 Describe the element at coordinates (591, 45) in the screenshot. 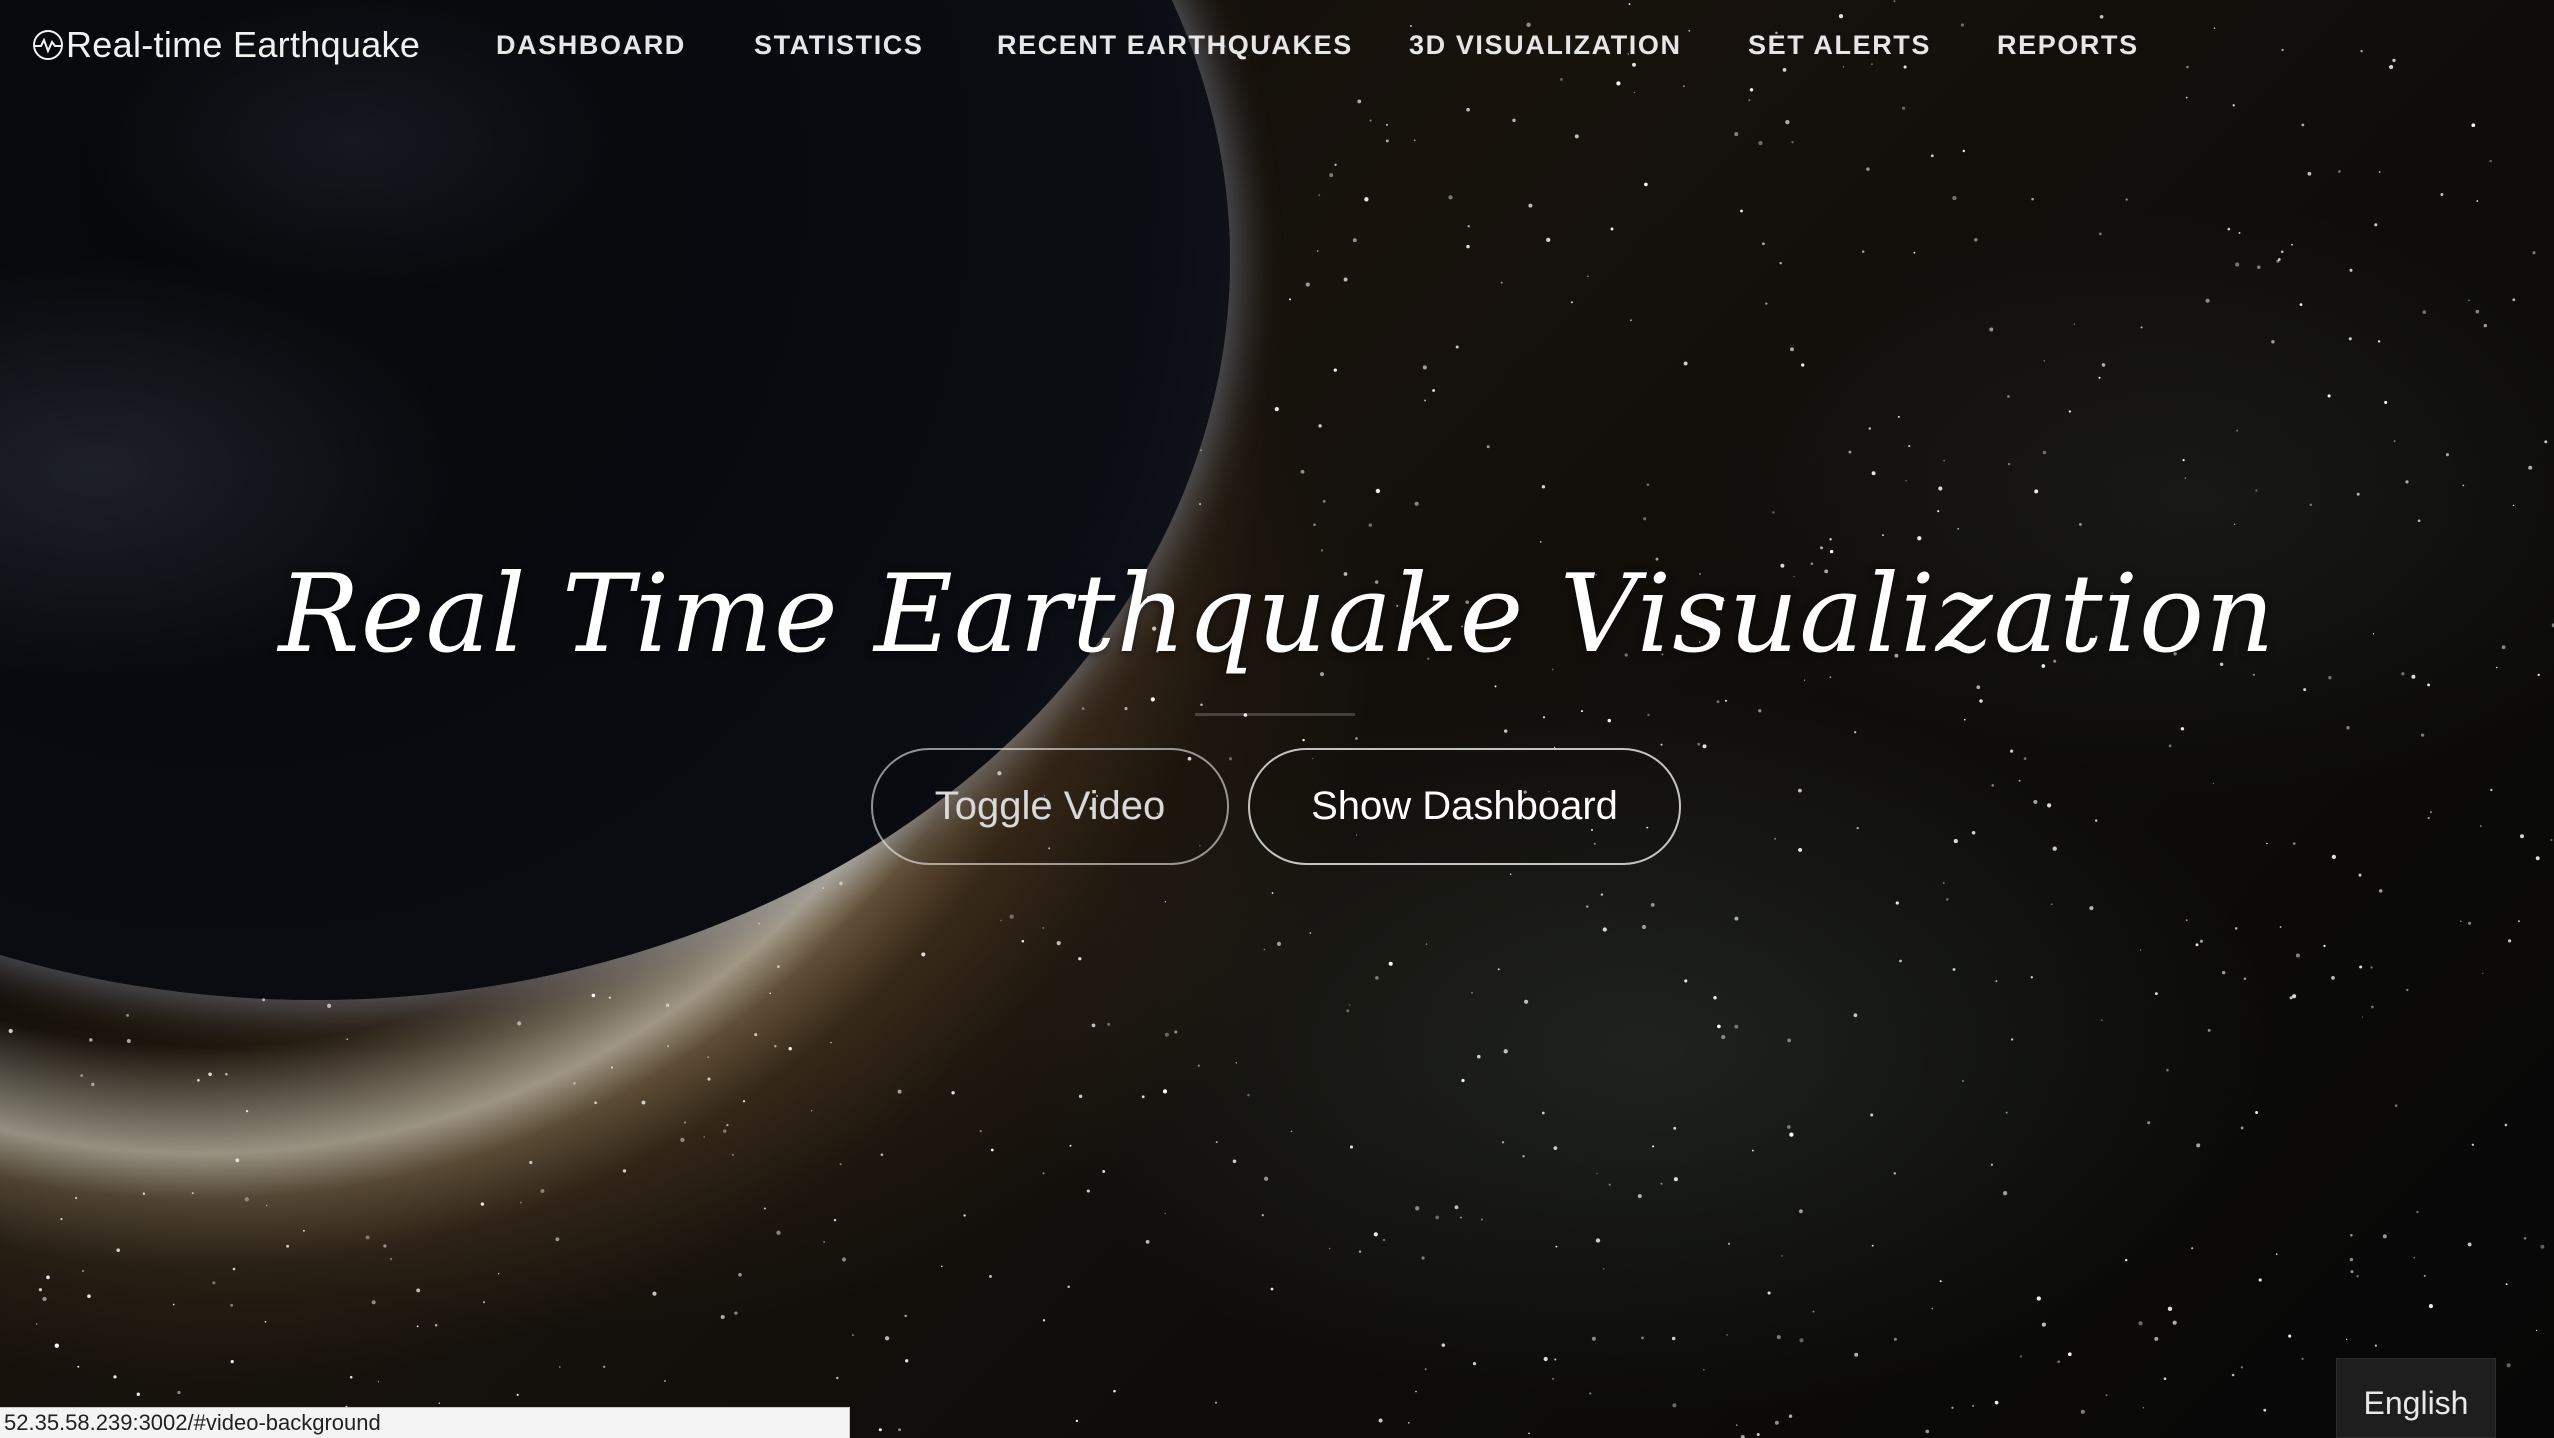

I see `nav-dashboard: DASHBOARD` at that location.